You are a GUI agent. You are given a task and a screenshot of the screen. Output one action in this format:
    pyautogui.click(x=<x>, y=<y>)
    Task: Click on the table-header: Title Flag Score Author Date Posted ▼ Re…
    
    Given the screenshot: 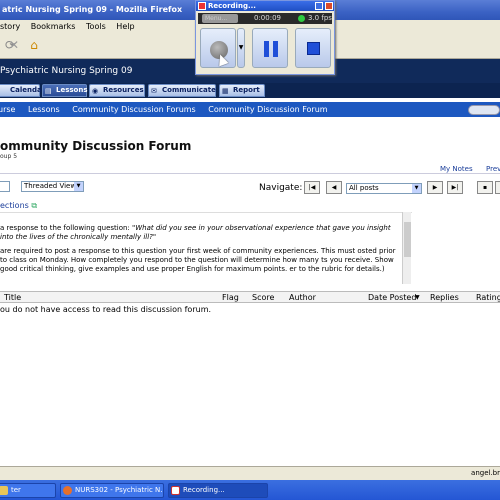 What is the action you would take?
    pyautogui.click(x=250, y=297)
    